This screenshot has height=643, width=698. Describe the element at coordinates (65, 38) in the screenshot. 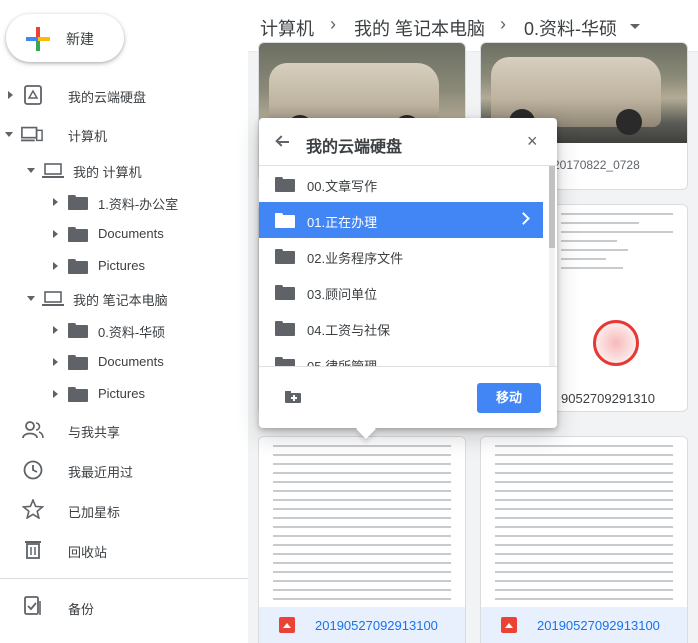

I see `new-button: 新建` at that location.